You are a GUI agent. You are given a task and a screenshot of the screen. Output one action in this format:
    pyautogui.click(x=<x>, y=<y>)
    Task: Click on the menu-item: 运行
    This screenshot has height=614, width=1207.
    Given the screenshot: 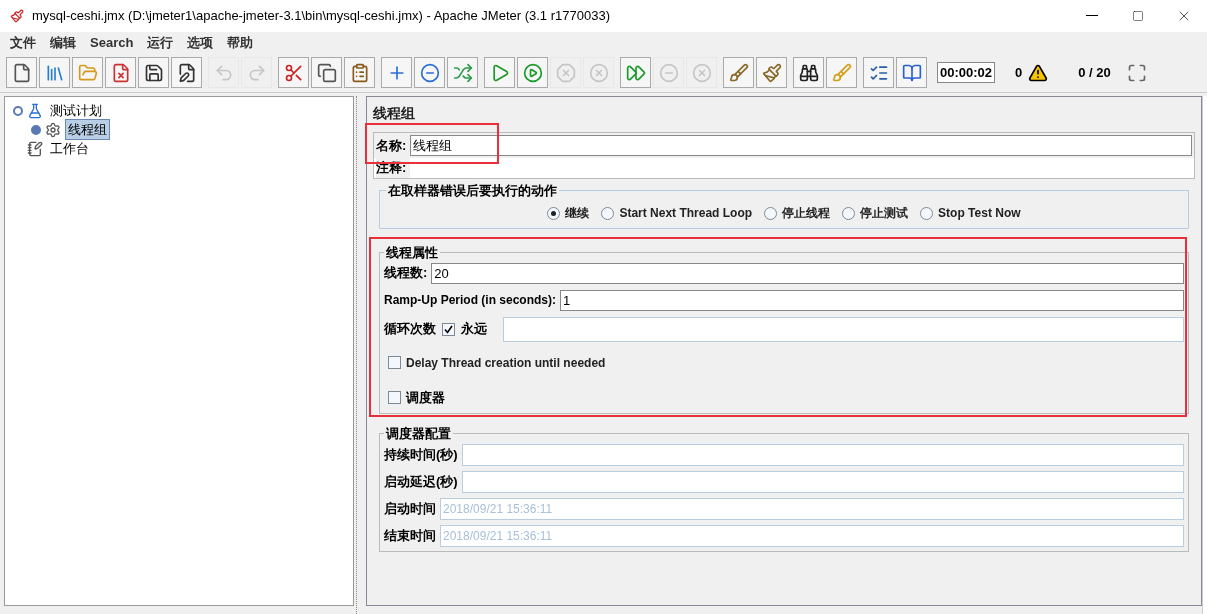 What is the action you would take?
    pyautogui.click(x=160, y=42)
    